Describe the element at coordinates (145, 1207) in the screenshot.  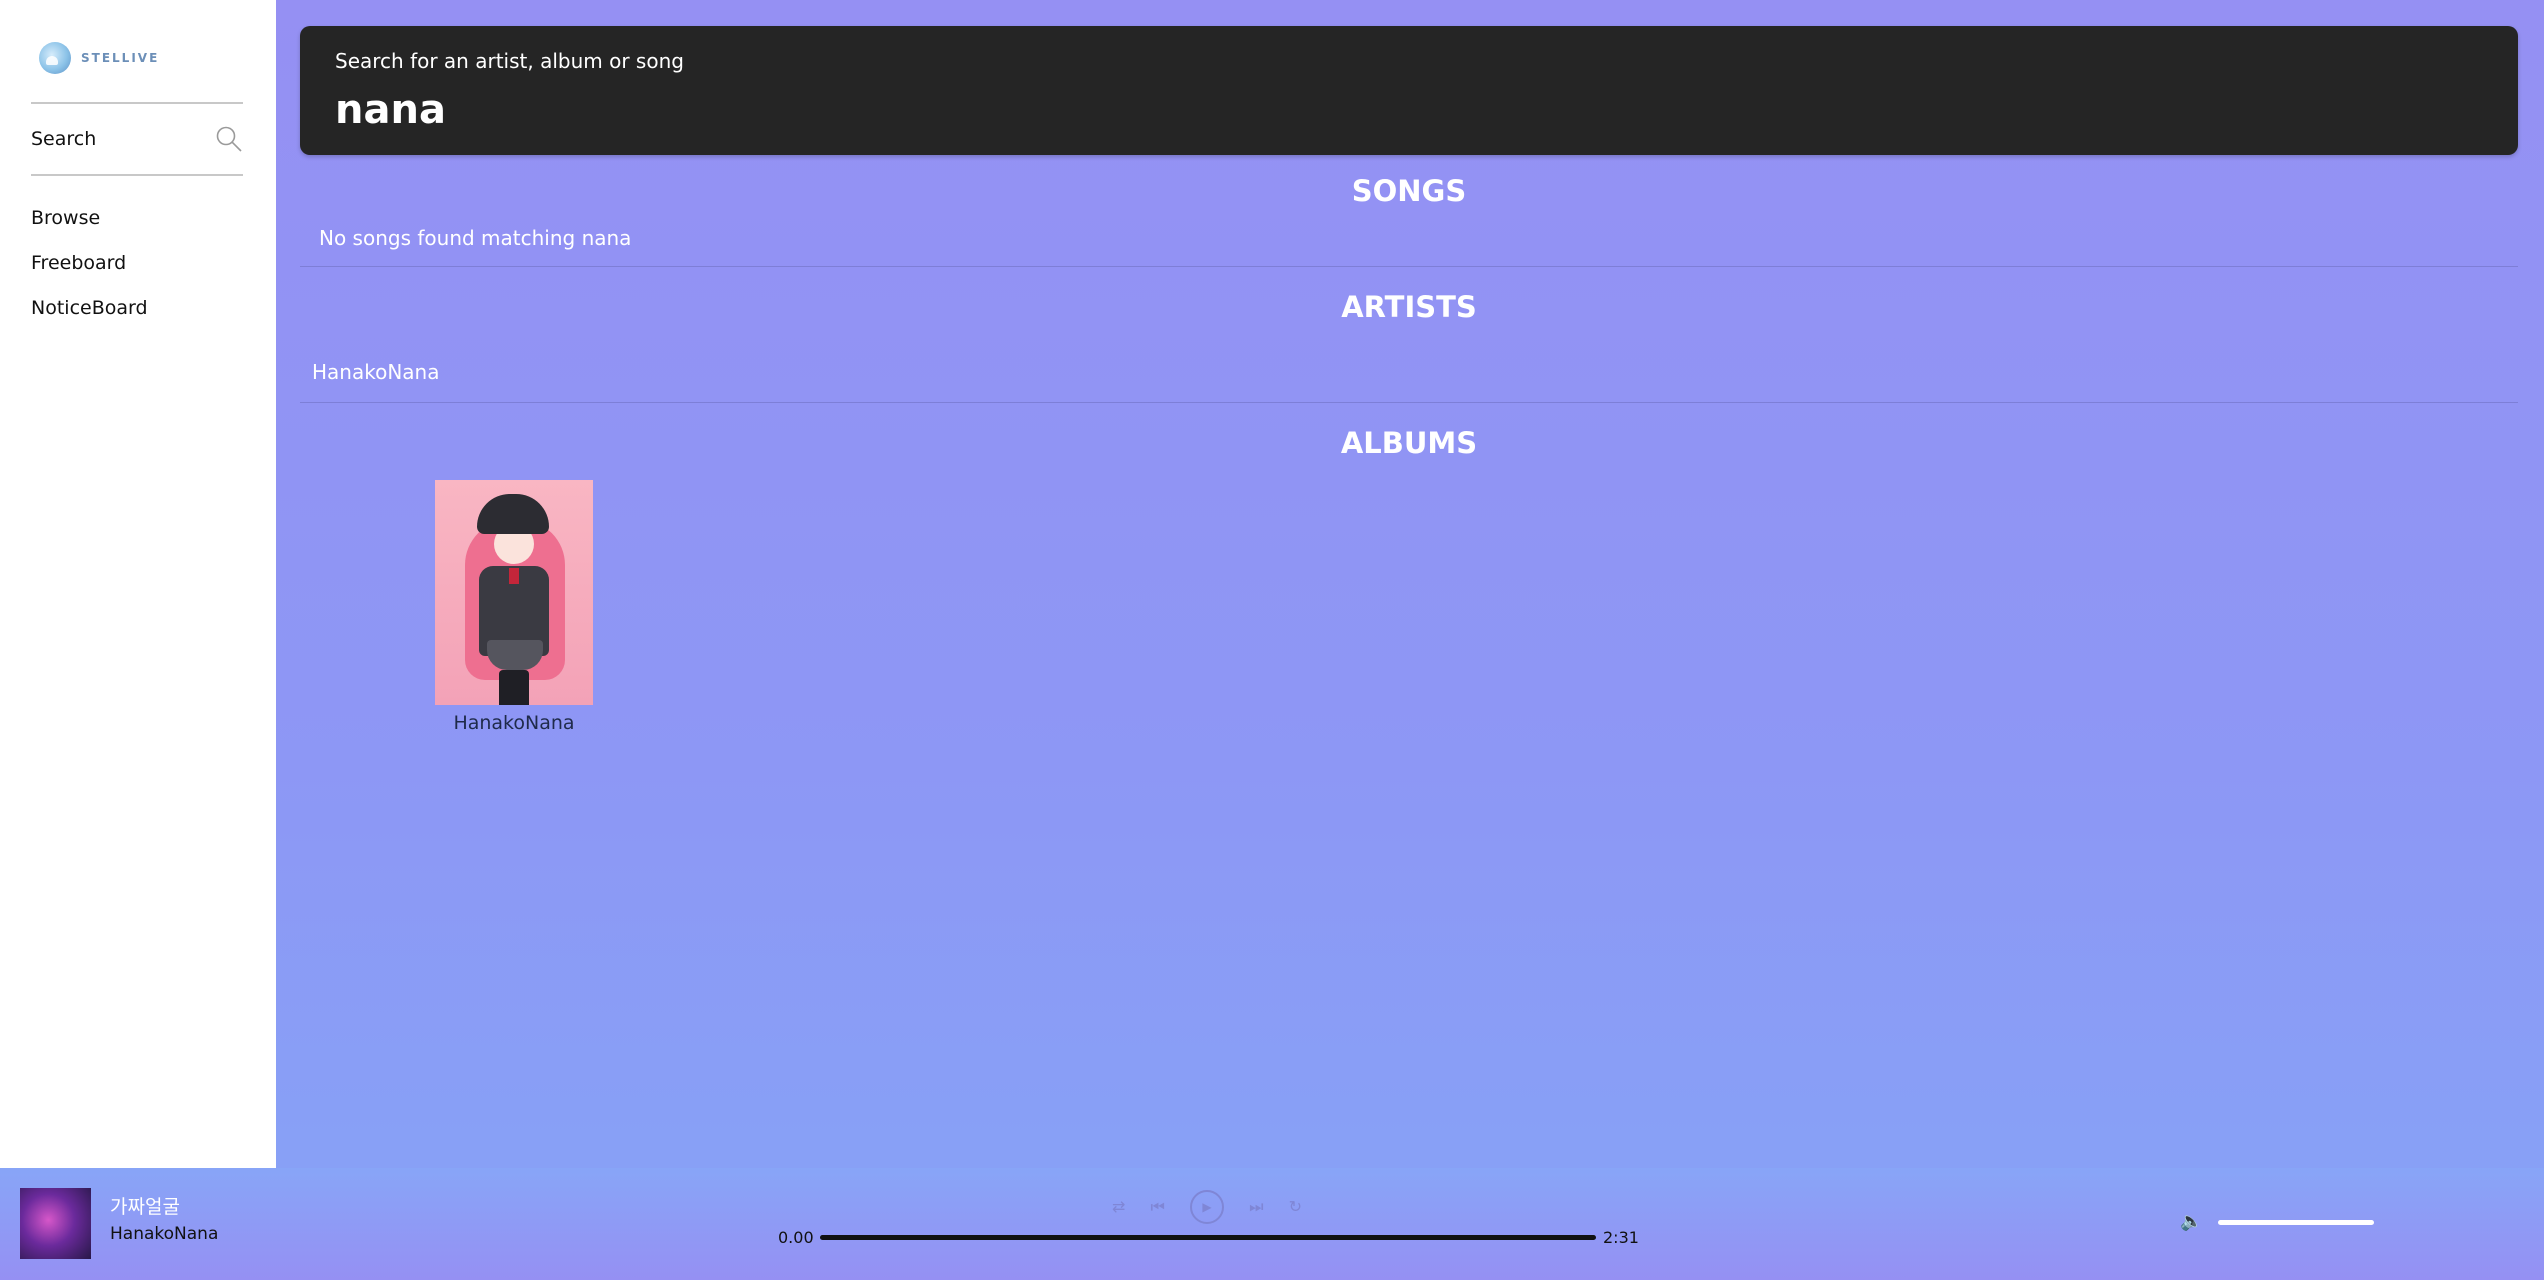
I see `now-playing-title: 가짜얼굴` at that location.